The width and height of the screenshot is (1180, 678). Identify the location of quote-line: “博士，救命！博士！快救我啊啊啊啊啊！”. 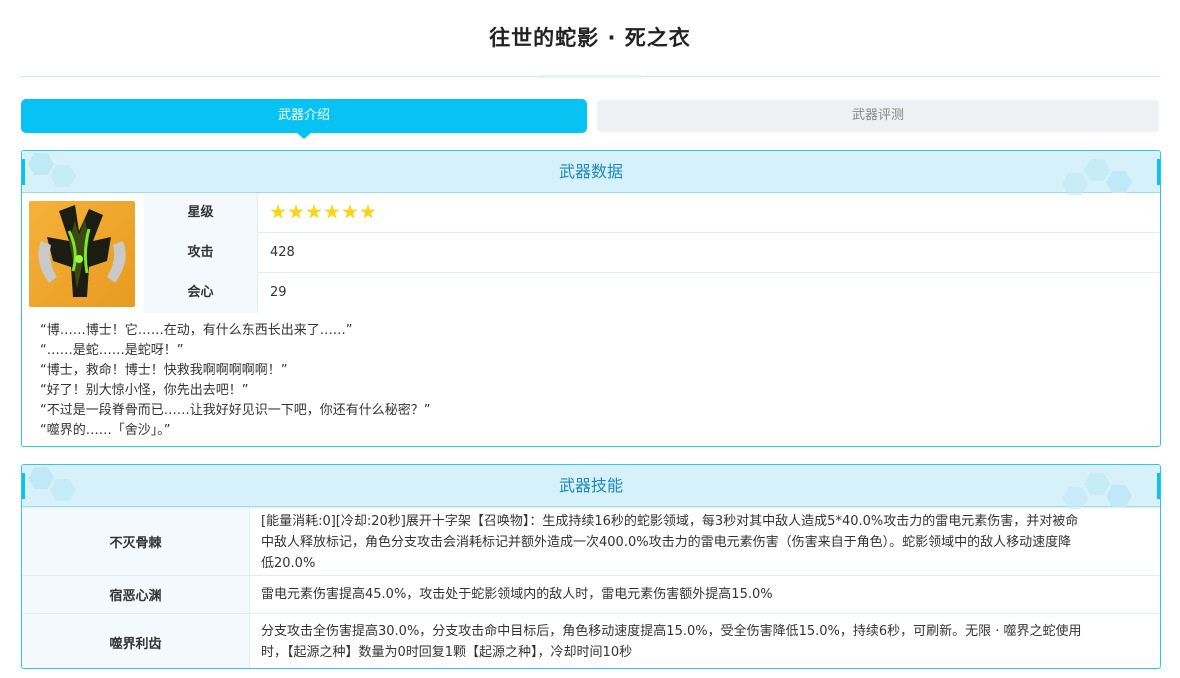
(164, 370).